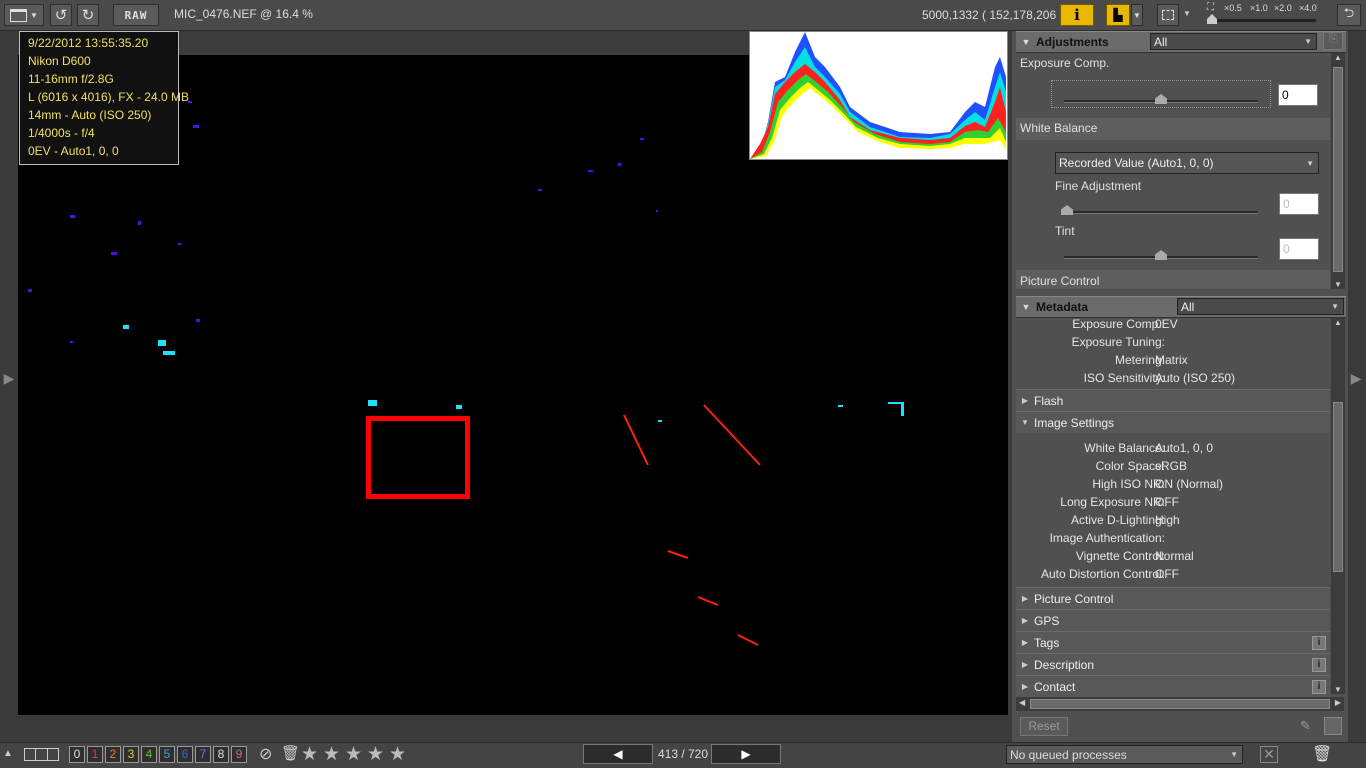 This screenshot has height=768, width=1366. What do you see at coordinates (1166, 324) in the screenshot?
I see `meta-value: 0EV` at bounding box center [1166, 324].